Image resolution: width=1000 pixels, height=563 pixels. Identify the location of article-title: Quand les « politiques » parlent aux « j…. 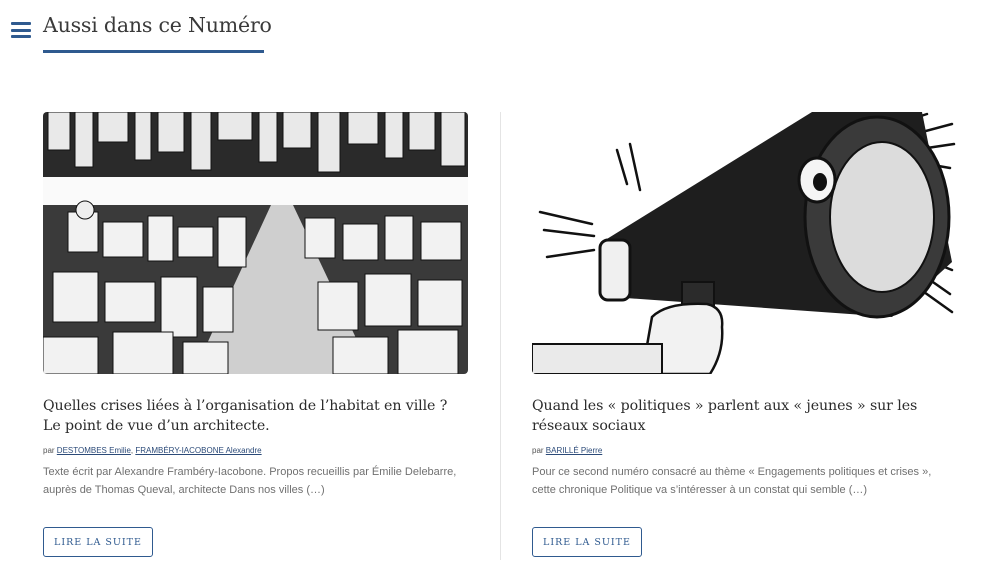
(744, 416).